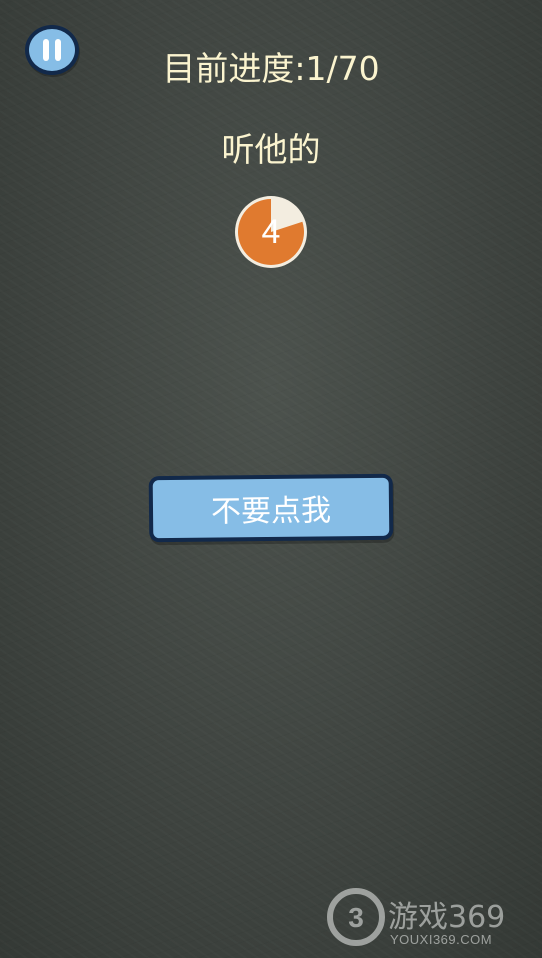 The image size is (542, 958). Describe the element at coordinates (441, 939) in the screenshot. I see `watermark-url: YOUXI369.COM` at that location.